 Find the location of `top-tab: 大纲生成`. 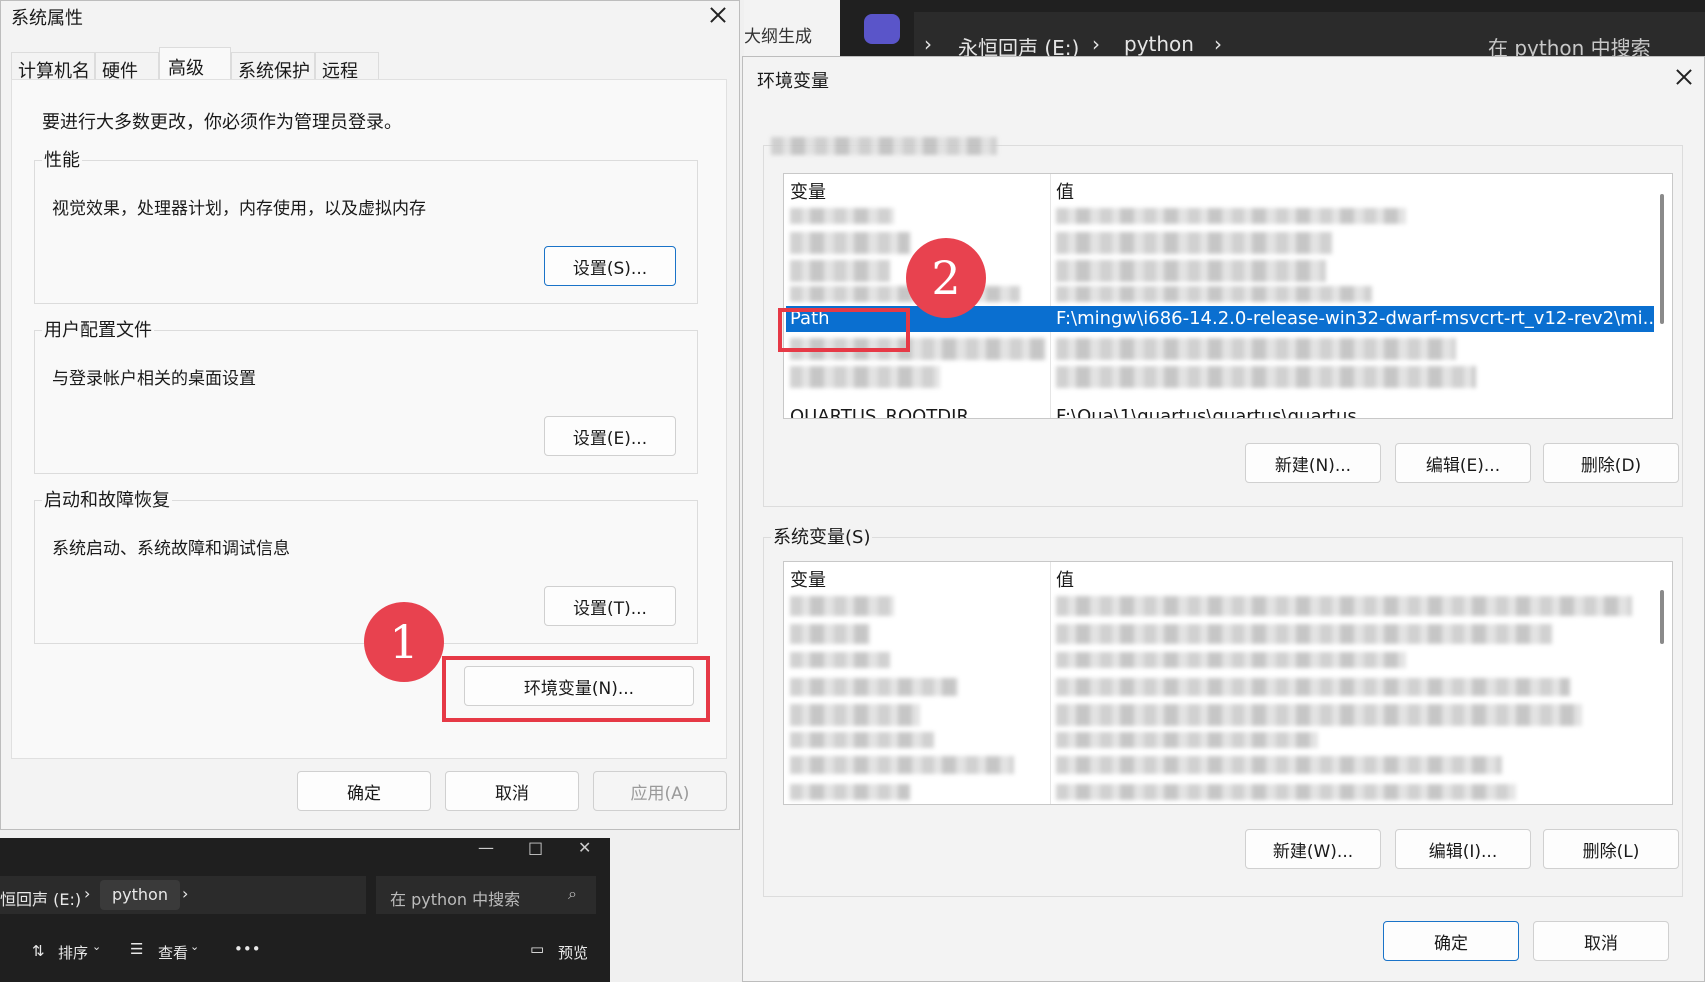

top-tab: 大纲生成 is located at coordinates (792, 30).